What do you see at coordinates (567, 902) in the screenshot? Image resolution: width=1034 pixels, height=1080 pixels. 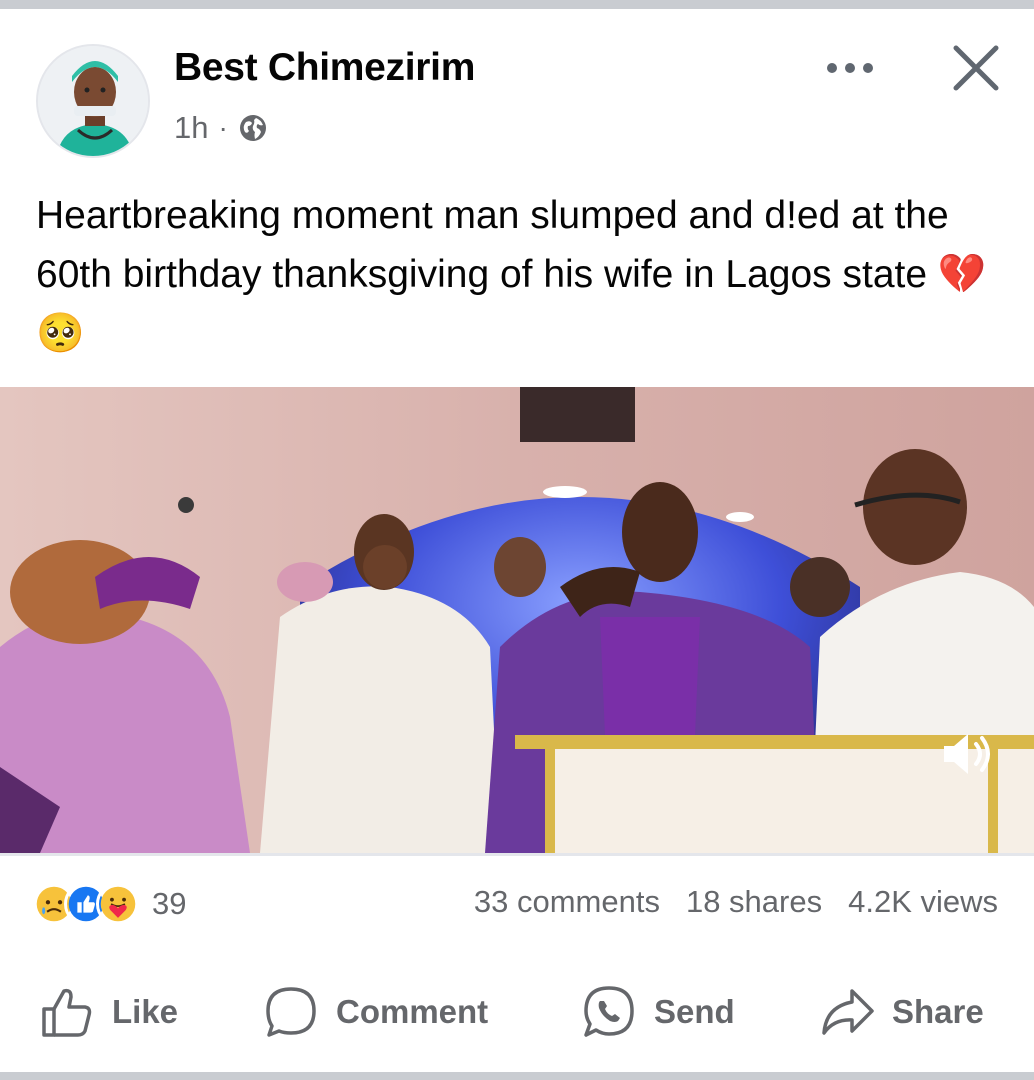 I see `comments-count: 33 comments` at bounding box center [567, 902].